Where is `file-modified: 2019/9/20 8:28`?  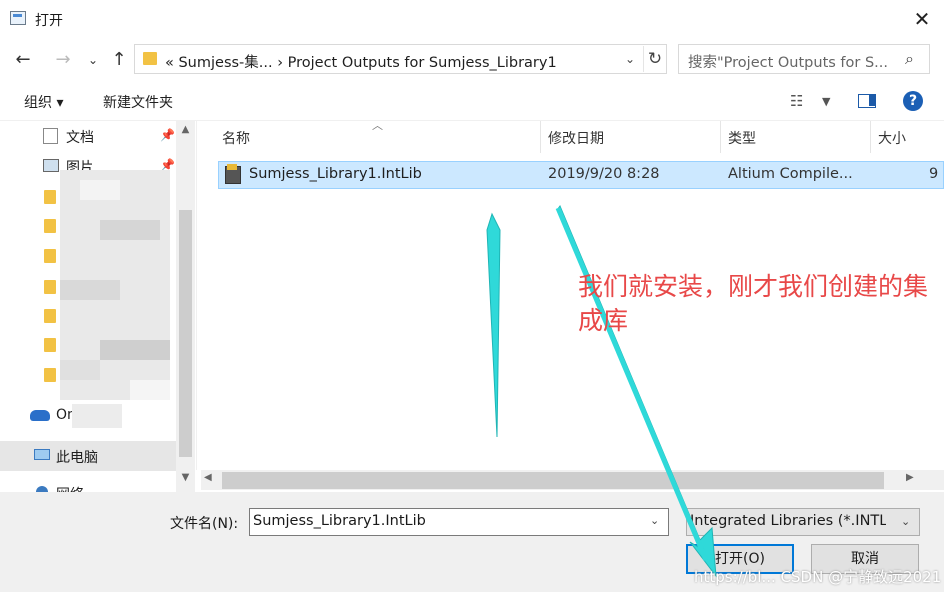
file-modified: 2019/9/20 8:28 is located at coordinates (604, 174).